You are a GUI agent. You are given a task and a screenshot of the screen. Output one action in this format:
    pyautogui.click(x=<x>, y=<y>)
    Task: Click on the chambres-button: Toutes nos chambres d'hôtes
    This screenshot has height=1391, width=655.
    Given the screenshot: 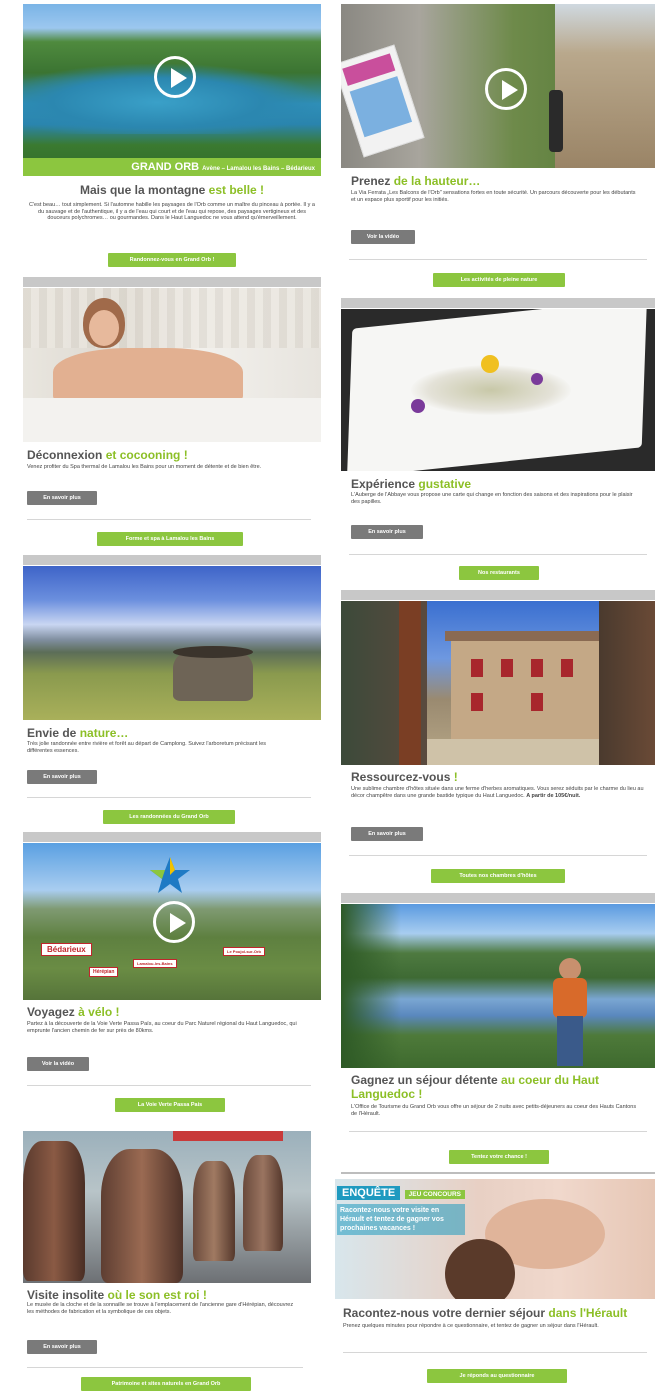 What is the action you would take?
    pyautogui.click(x=498, y=876)
    